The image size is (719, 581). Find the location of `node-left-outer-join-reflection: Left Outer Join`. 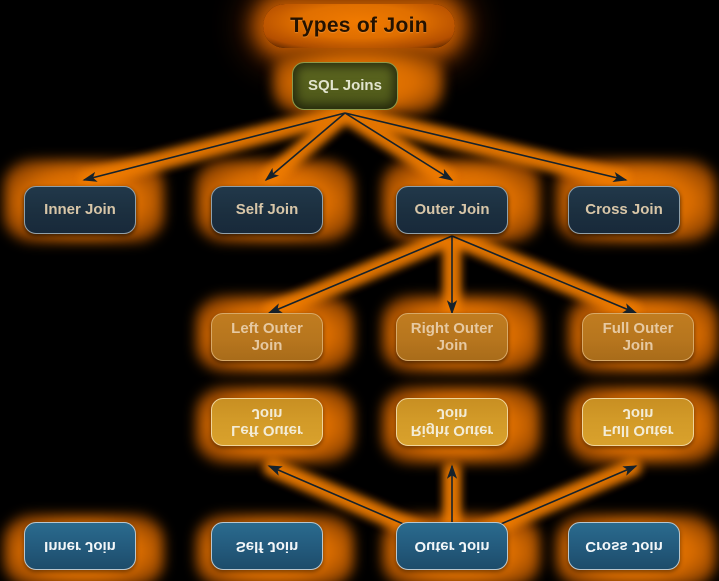

node-left-outer-join-reflection: Left Outer Join is located at coordinates (267, 422).